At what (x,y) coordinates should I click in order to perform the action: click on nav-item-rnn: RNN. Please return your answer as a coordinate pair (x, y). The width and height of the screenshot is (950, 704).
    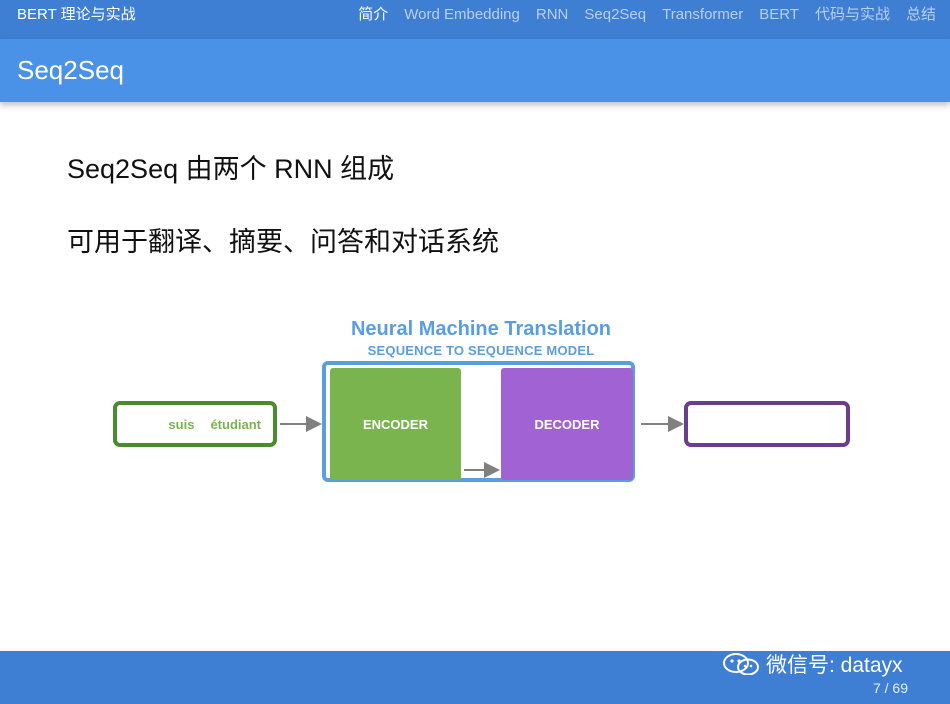
    Looking at the image, I should click on (552, 15).